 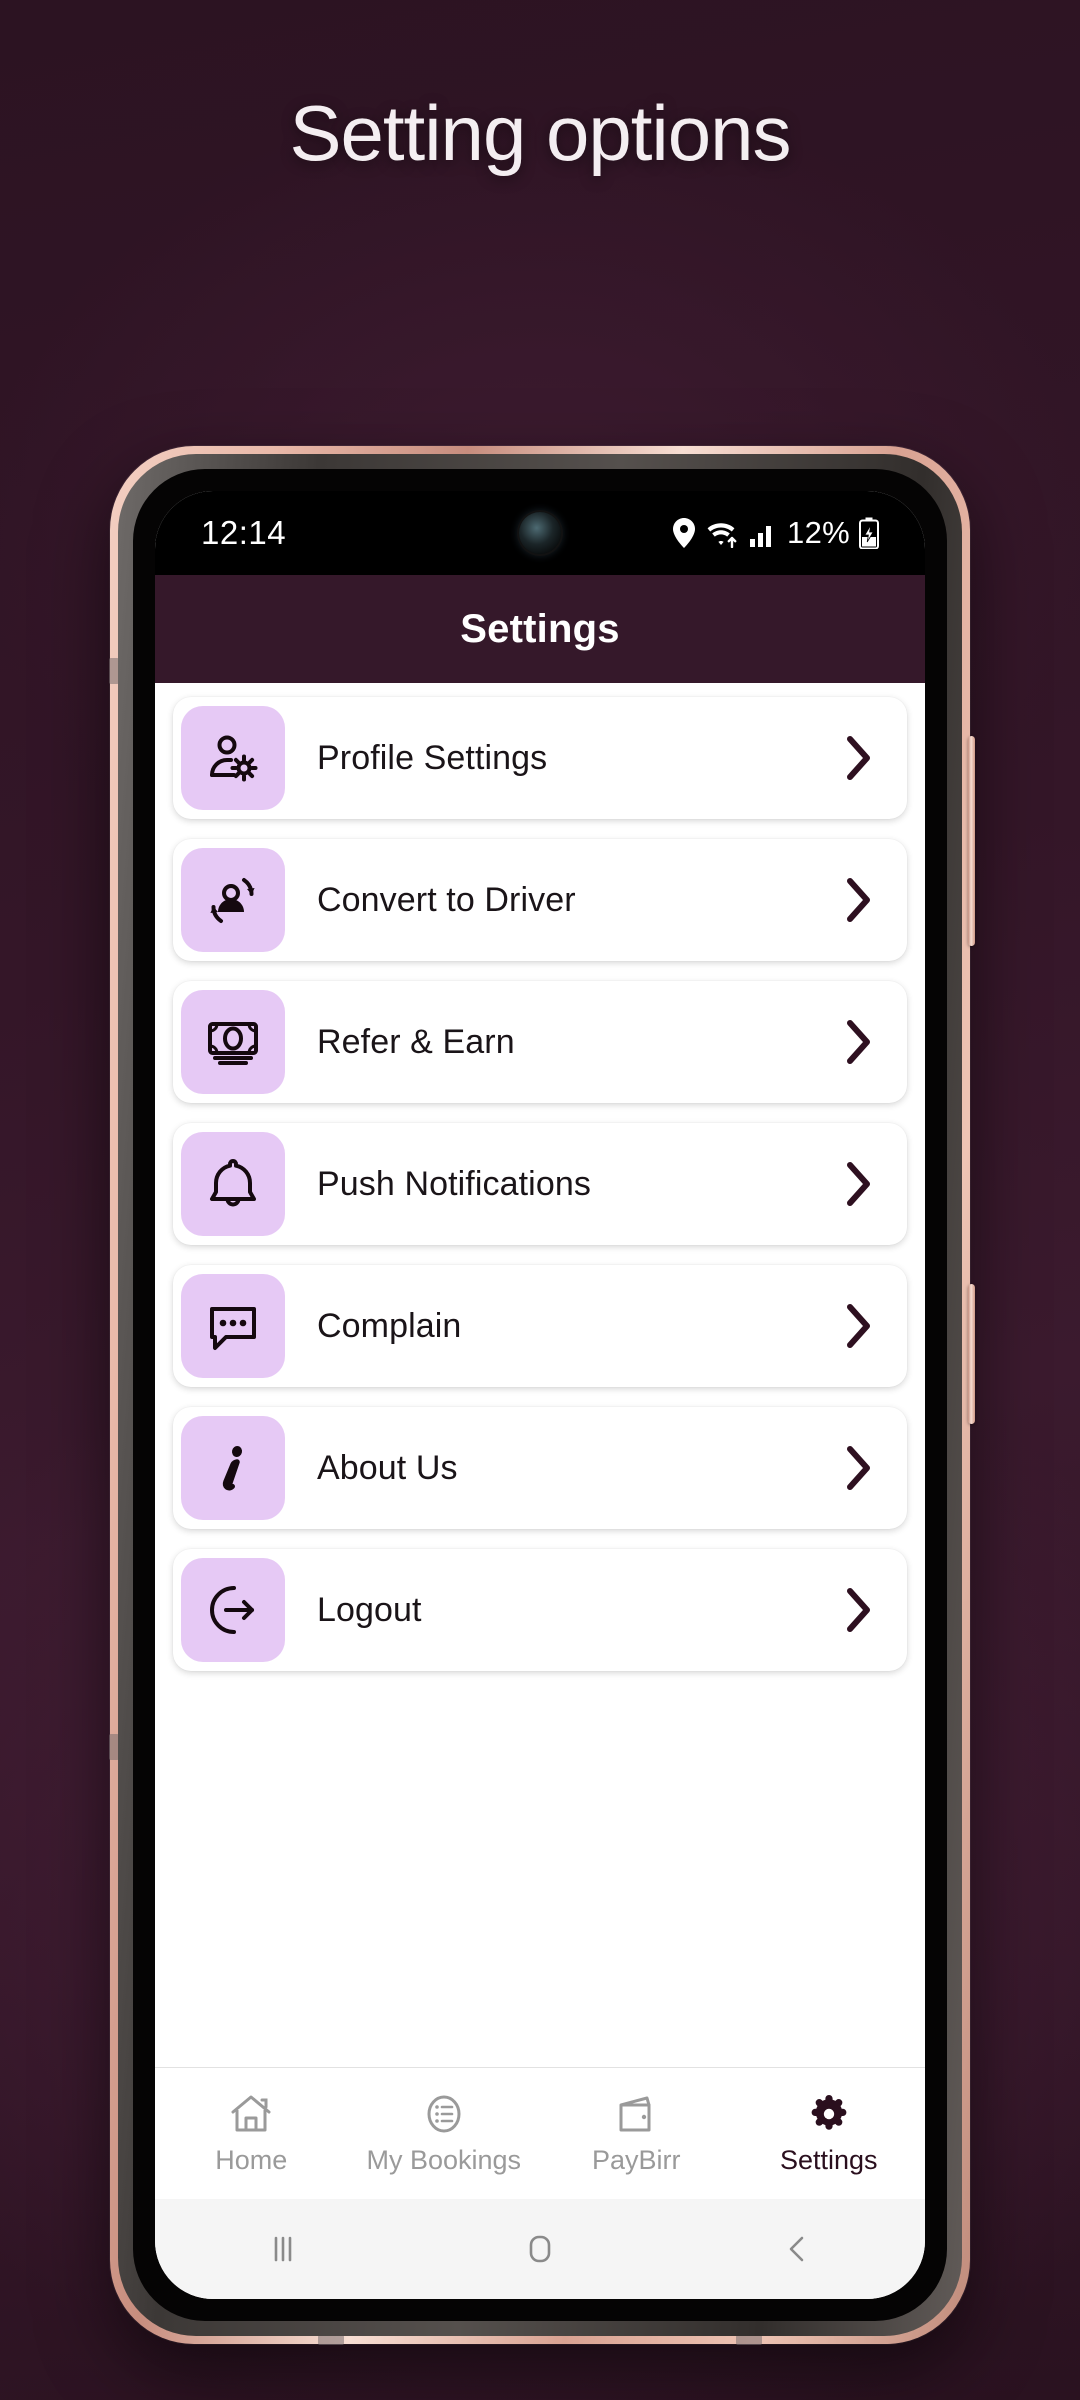 I want to click on antenna-band-bottom-left, so click(x=331, y=2340).